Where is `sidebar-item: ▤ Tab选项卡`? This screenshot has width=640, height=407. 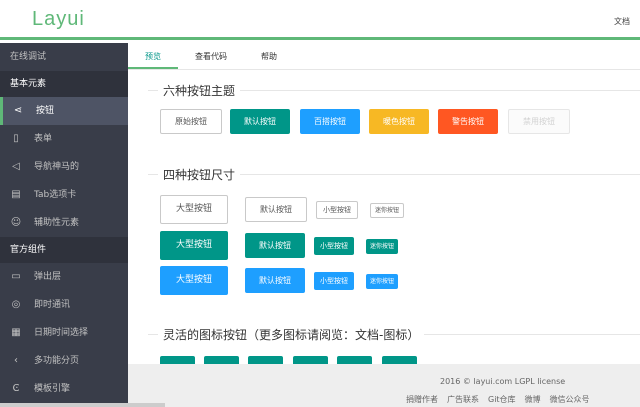
sidebar-item: ▤ Tab选项卡 is located at coordinates (64, 195).